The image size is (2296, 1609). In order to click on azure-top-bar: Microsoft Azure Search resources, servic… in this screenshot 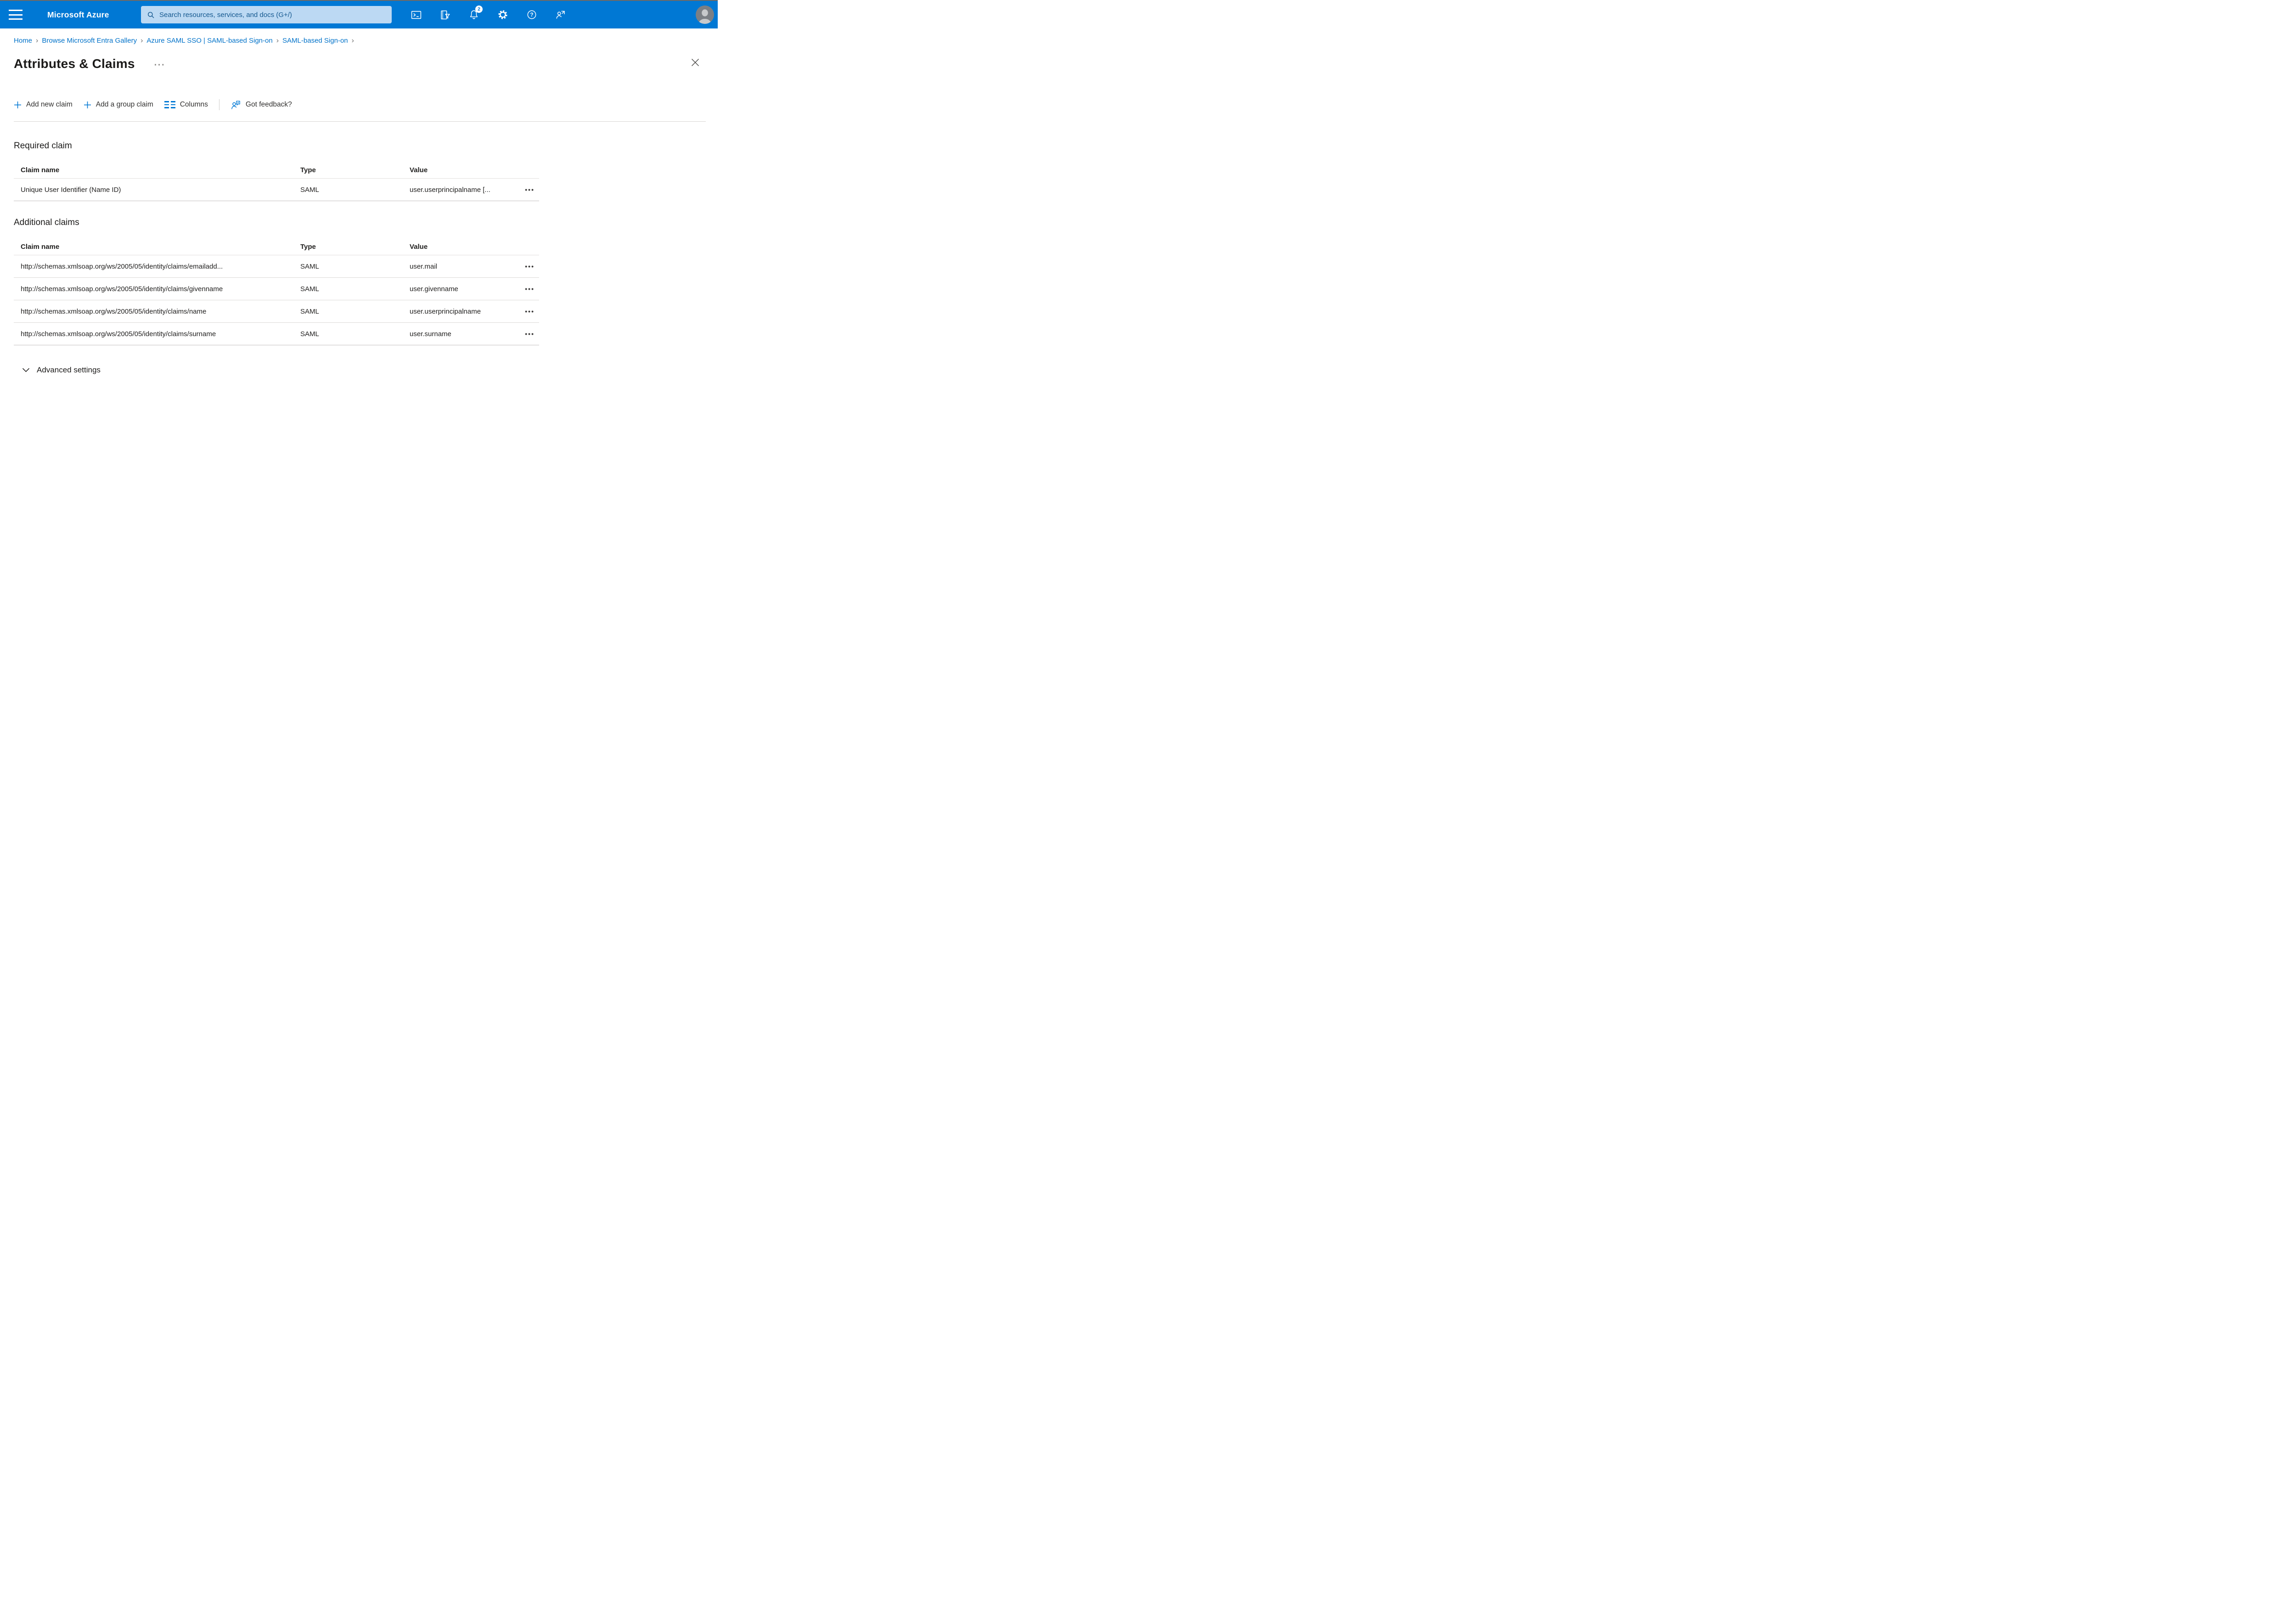, I will do `click(359, 14)`.